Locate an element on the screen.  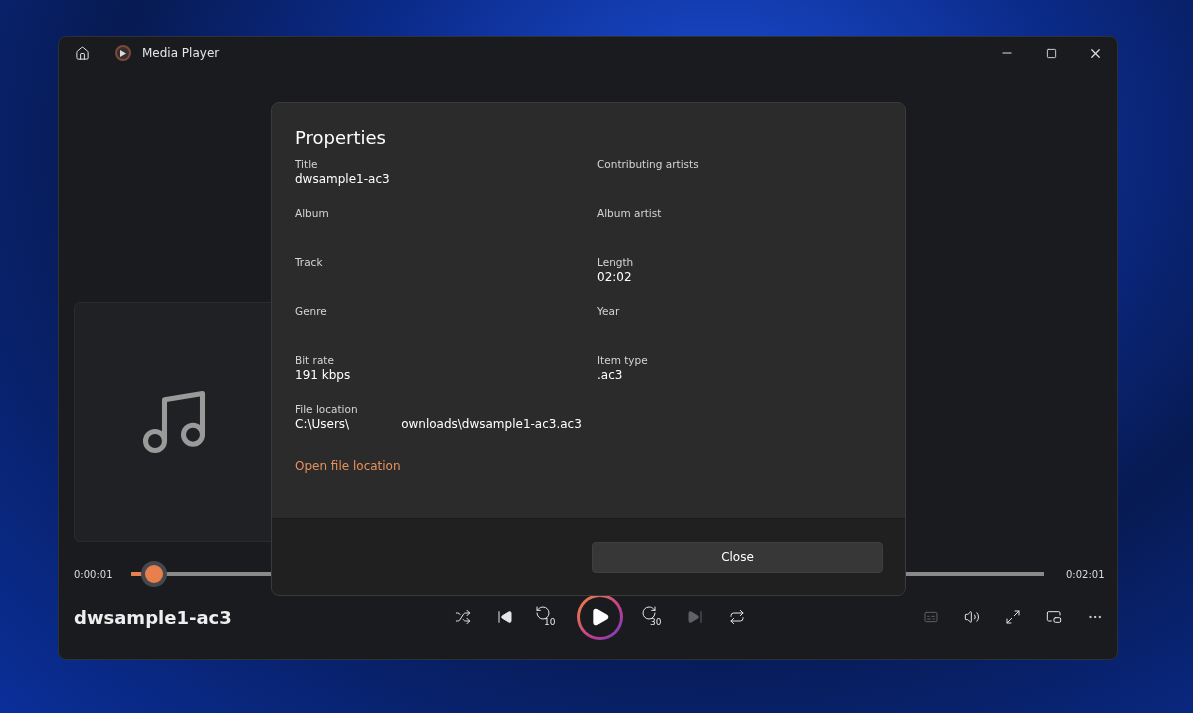
seek-thumb is located at coordinates (153, 574).